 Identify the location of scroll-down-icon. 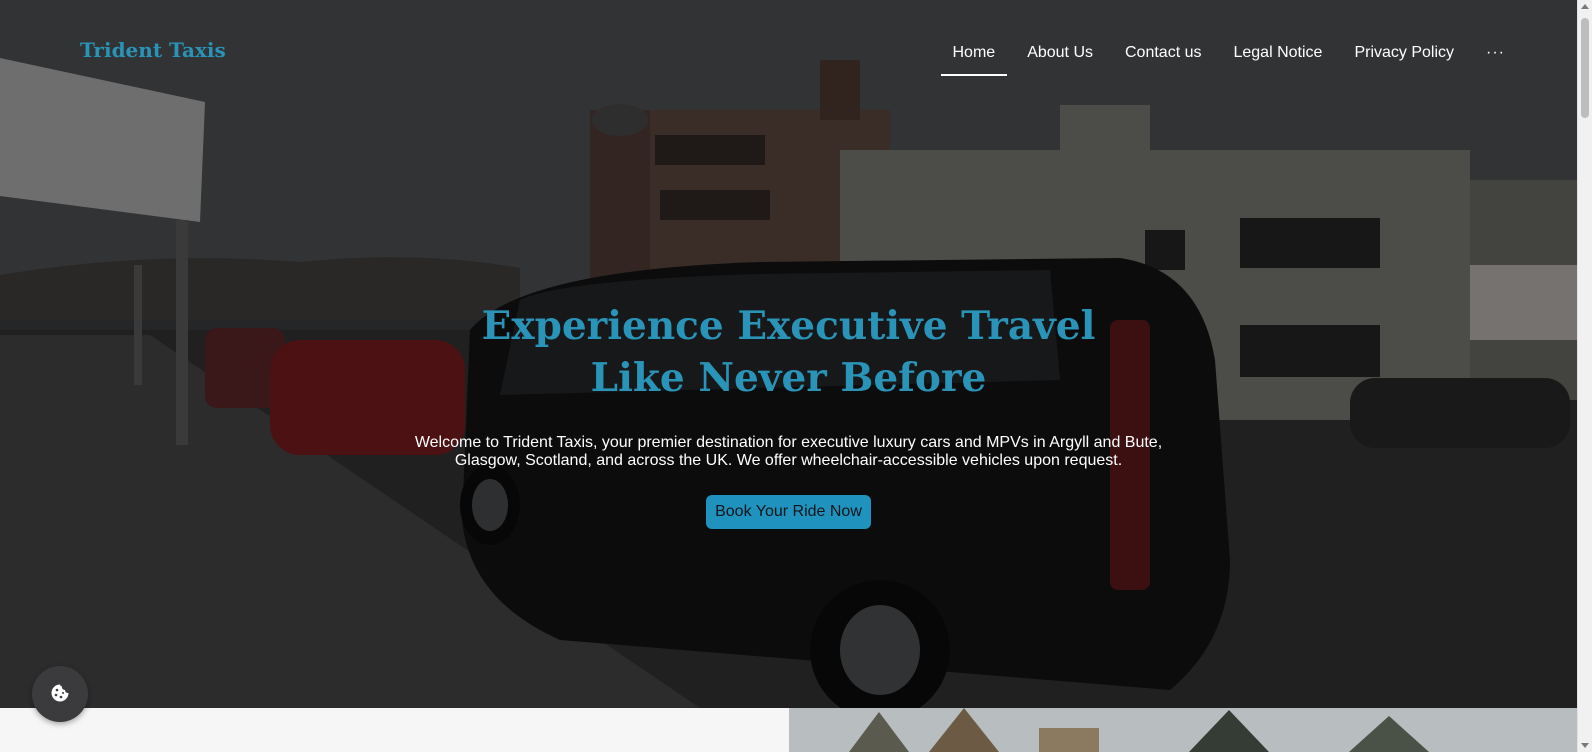
(1585, 745).